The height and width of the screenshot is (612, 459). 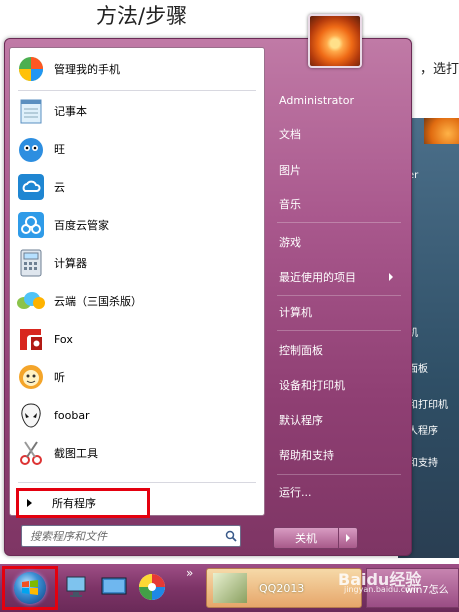 I want to click on program-label: Fox, so click(x=63, y=339).